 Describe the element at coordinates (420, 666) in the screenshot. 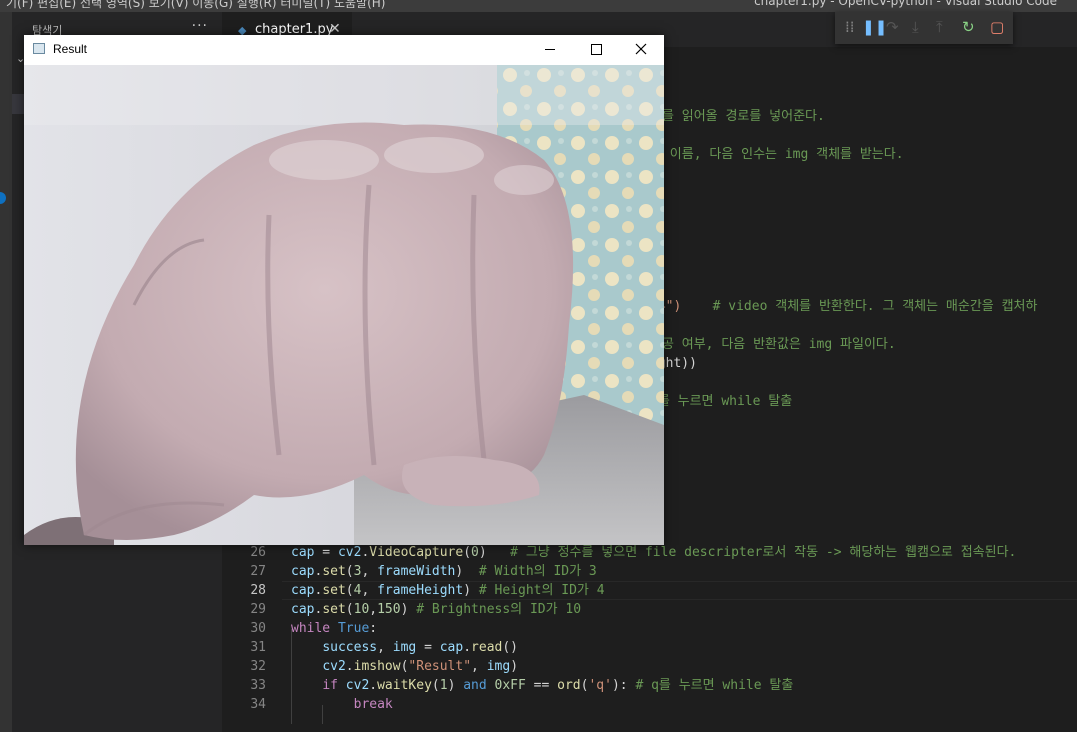

I see `code-line: cv2.imshow("Result", img)` at that location.